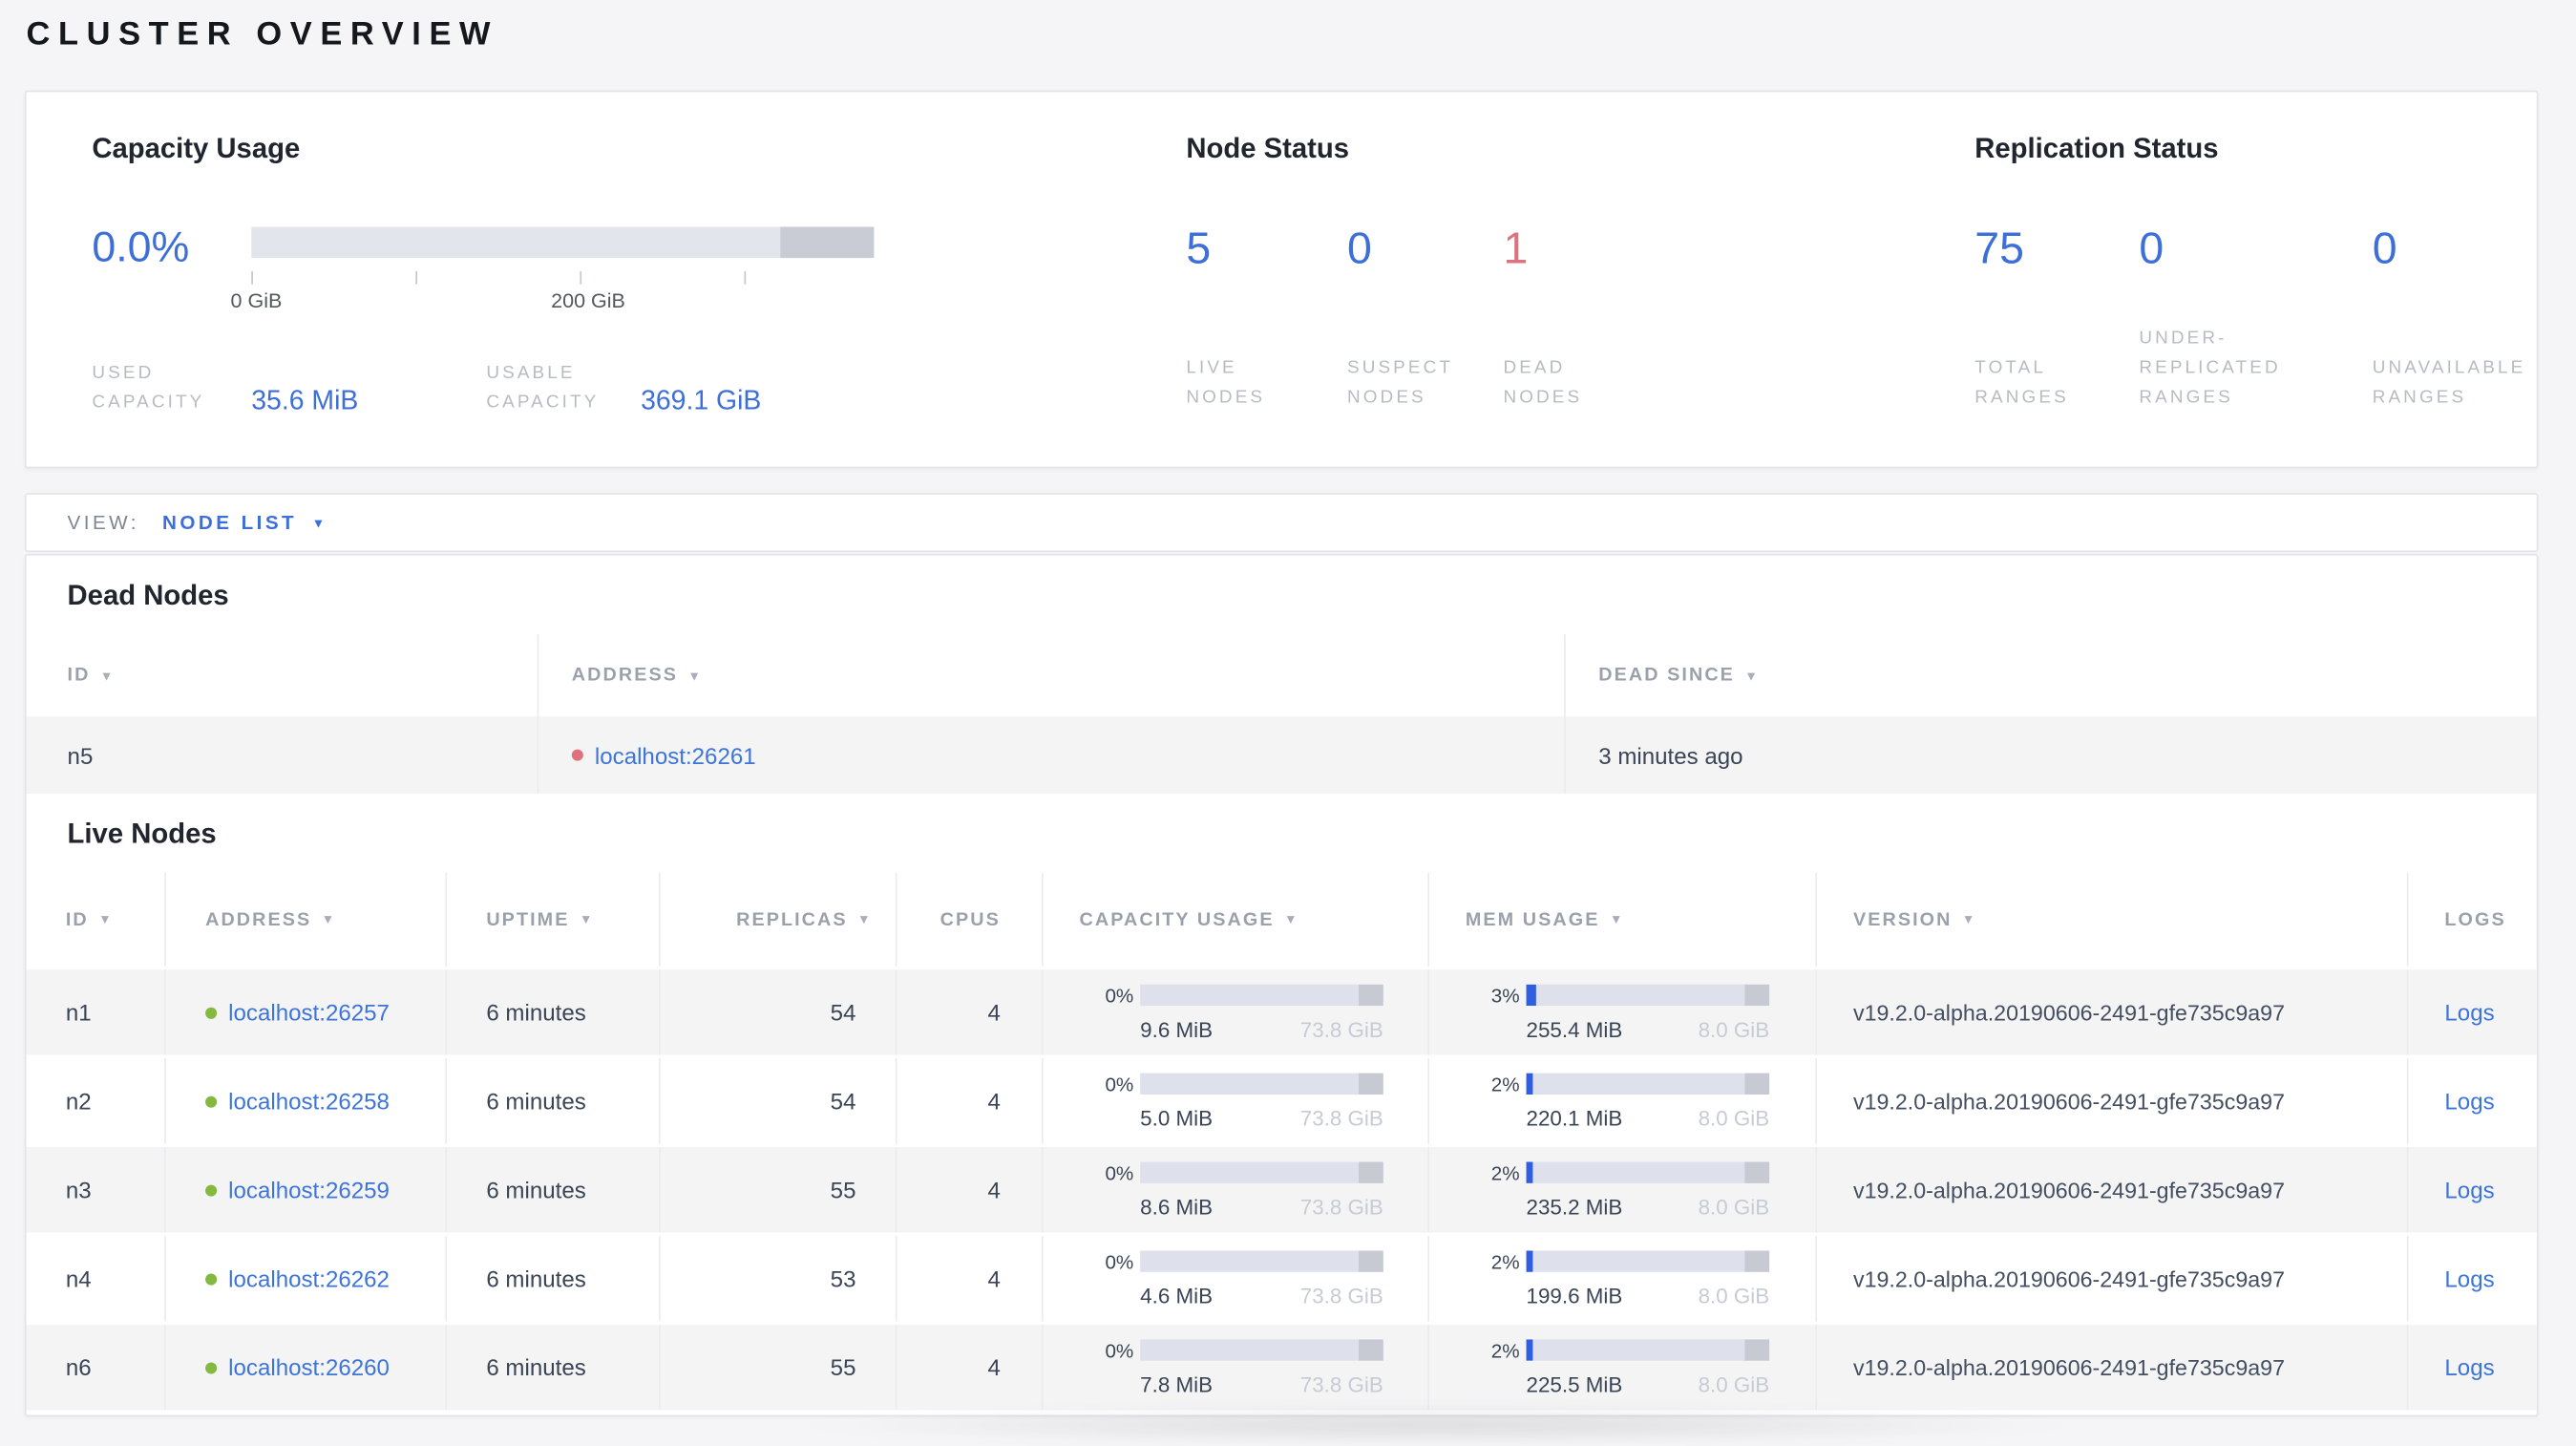  I want to click on node-status-title: Node Status, so click(1268, 149).